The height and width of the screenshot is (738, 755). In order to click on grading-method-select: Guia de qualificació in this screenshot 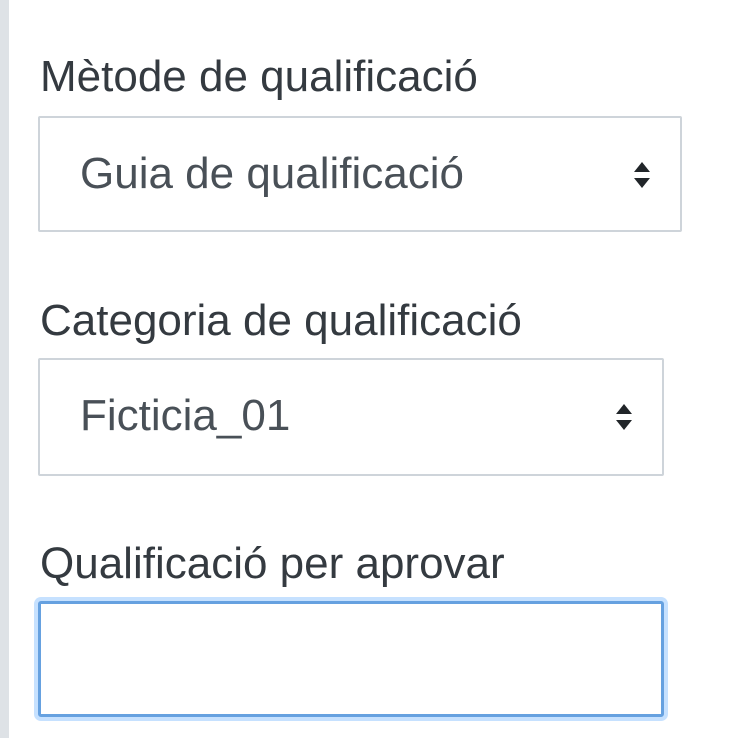, I will do `click(360, 174)`.